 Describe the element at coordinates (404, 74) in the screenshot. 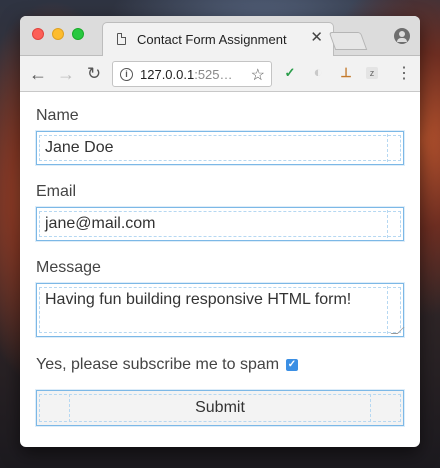

I see `browser-menu-icon: ⋮` at that location.